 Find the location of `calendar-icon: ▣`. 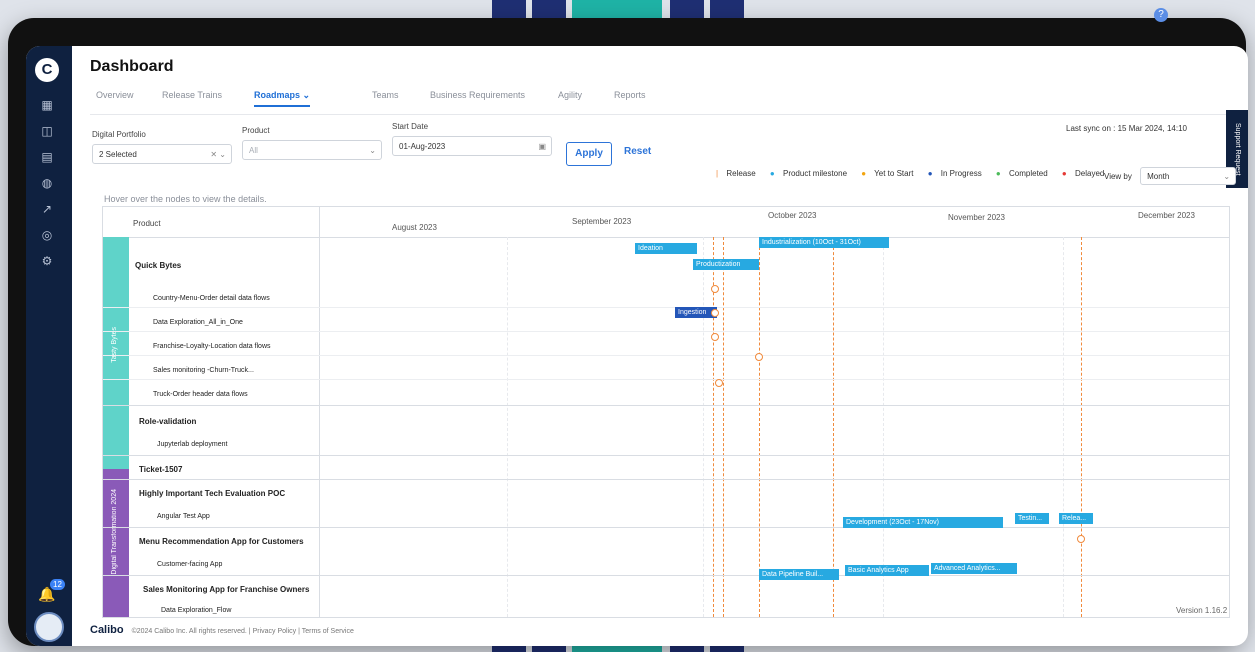

calendar-icon: ▣ is located at coordinates (542, 147).